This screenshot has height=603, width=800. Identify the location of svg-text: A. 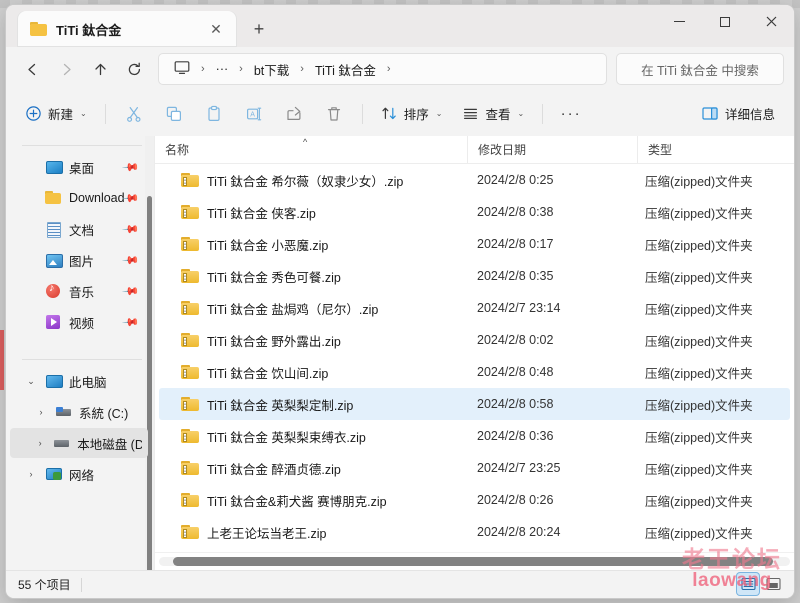
(252, 114).